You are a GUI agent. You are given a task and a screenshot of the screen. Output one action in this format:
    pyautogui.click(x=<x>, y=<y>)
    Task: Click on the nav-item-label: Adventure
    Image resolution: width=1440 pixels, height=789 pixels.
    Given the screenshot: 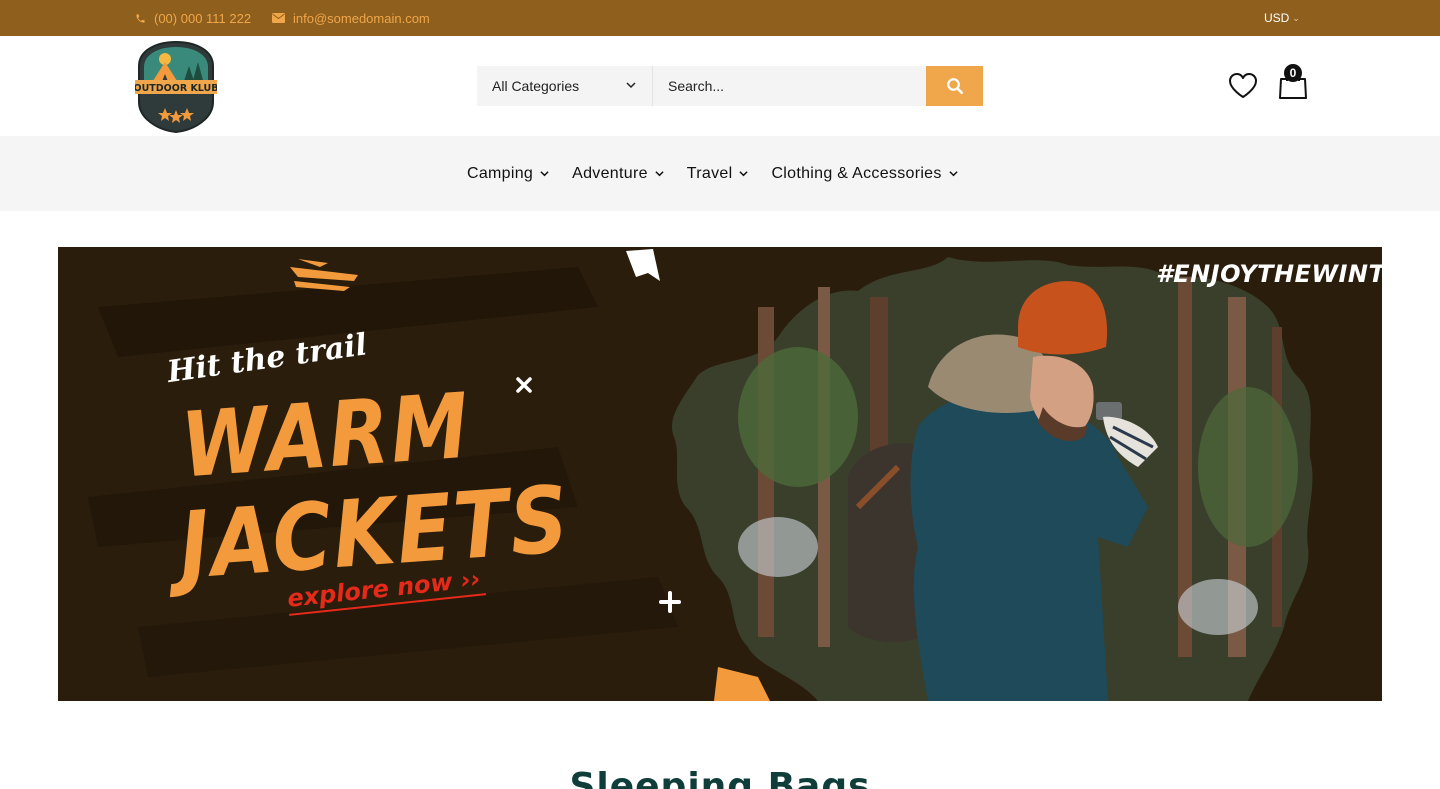 What is the action you would take?
    pyautogui.click(x=610, y=173)
    